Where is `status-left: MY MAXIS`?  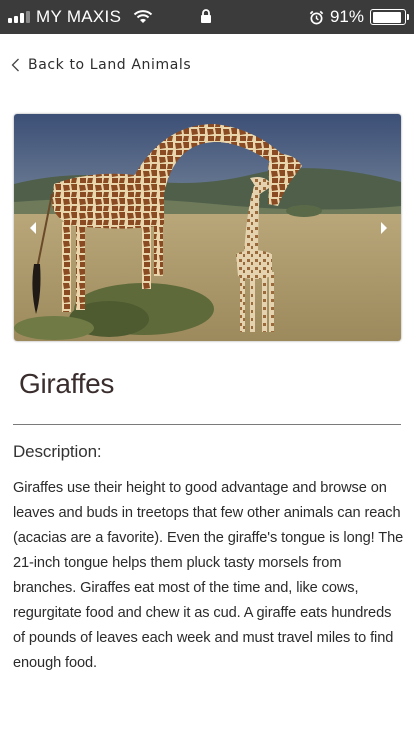 status-left: MY MAXIS is located at coordinates (80, 17).